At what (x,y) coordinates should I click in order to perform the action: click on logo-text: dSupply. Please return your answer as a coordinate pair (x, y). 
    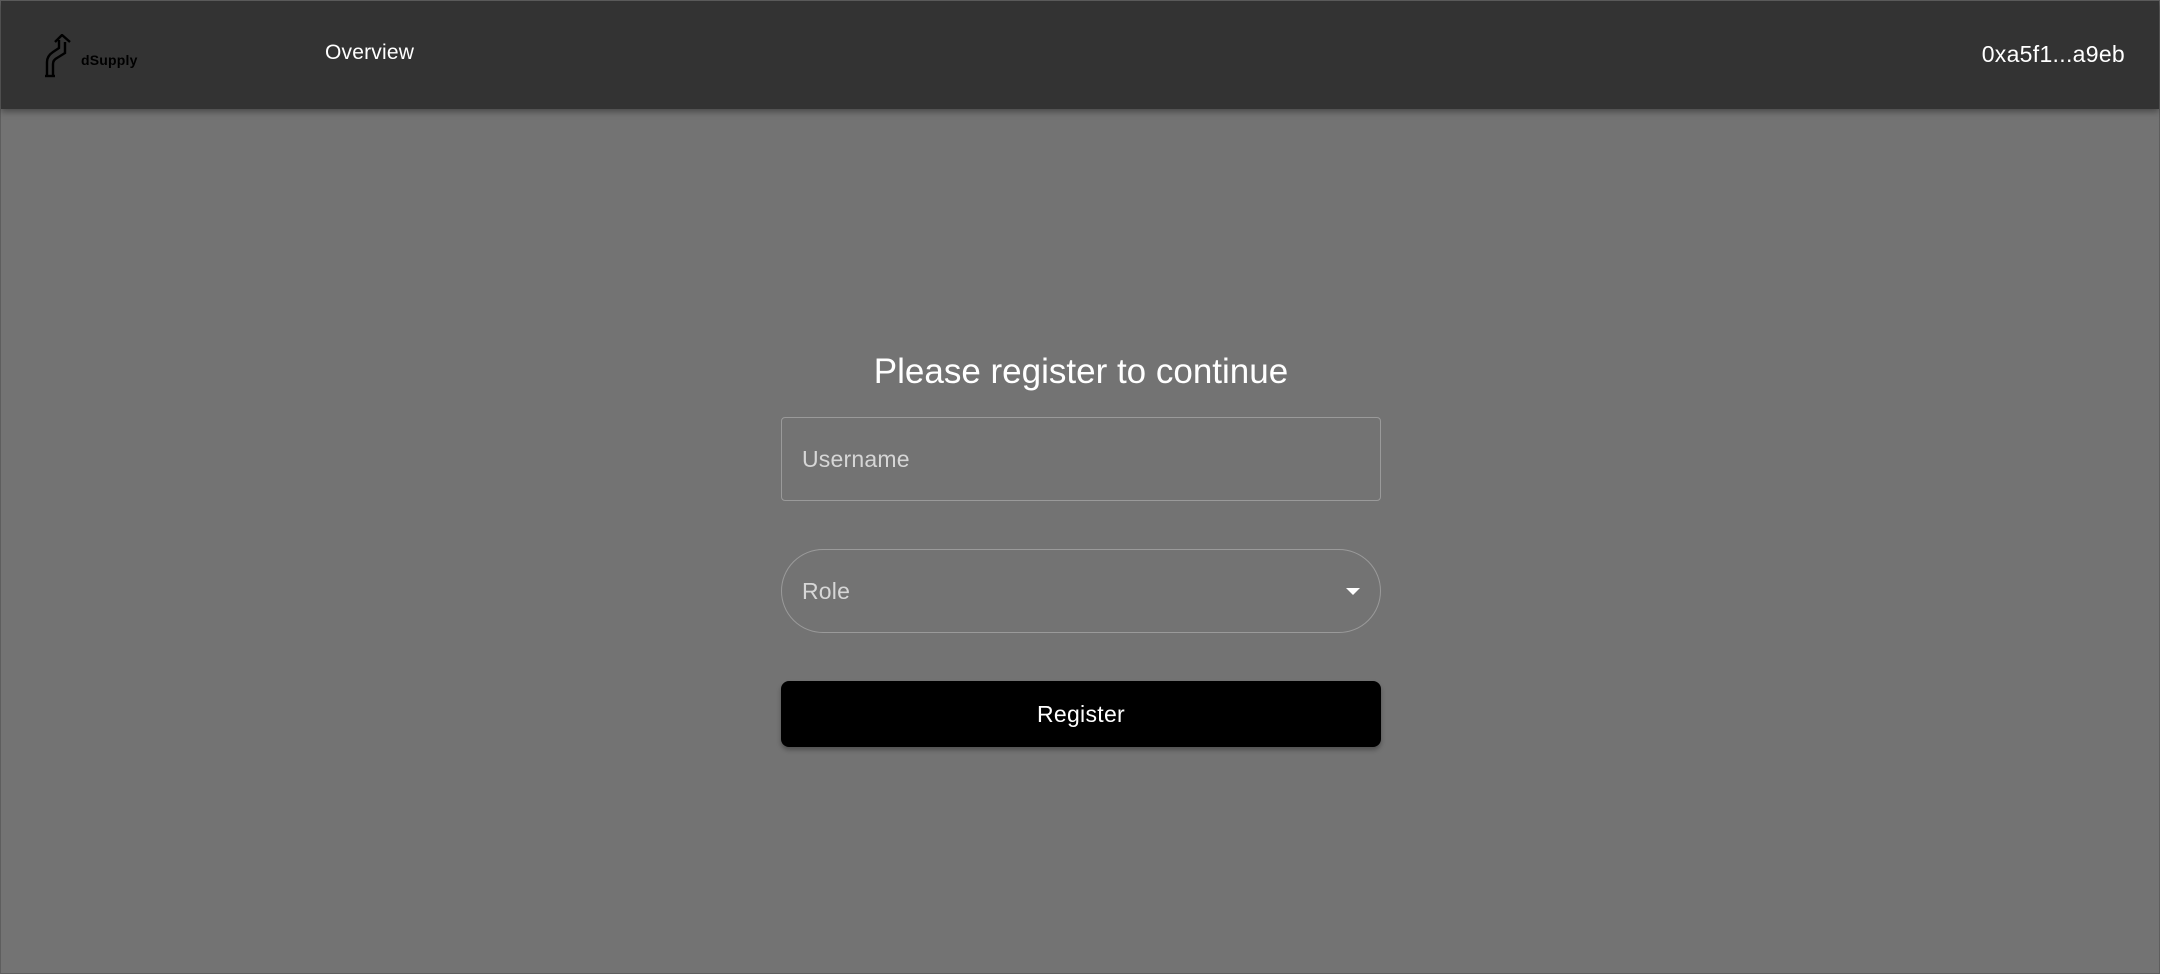
    Looking at the image, I should click on (109, 60).